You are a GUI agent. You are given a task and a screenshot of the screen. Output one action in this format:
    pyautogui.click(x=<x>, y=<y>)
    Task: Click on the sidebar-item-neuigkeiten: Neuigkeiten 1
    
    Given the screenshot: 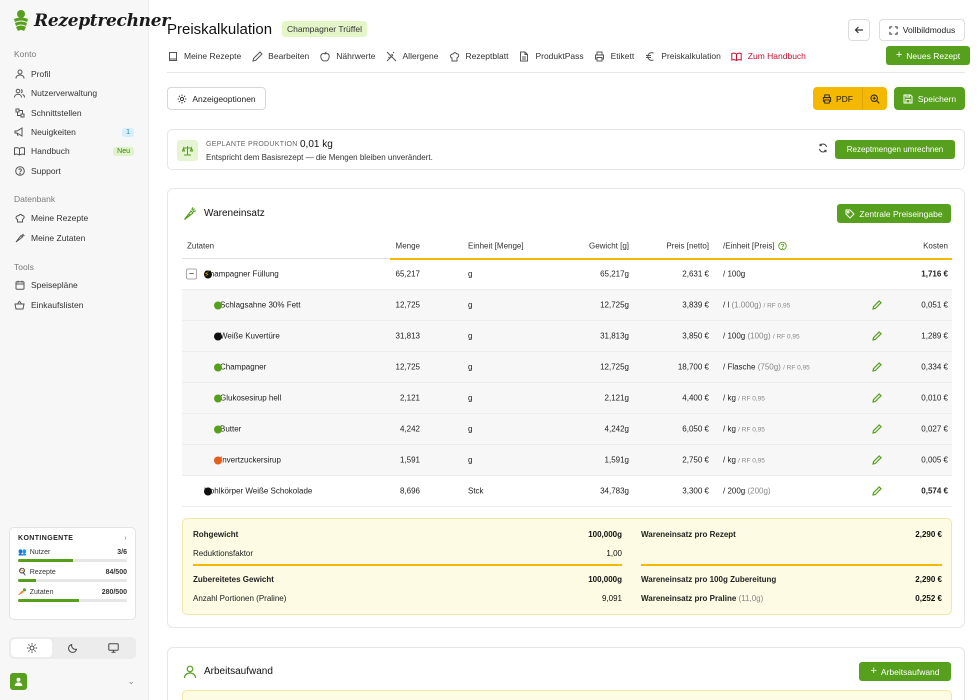 What is the action you would take?
    pyautogui.click(x=74, y=132)
    